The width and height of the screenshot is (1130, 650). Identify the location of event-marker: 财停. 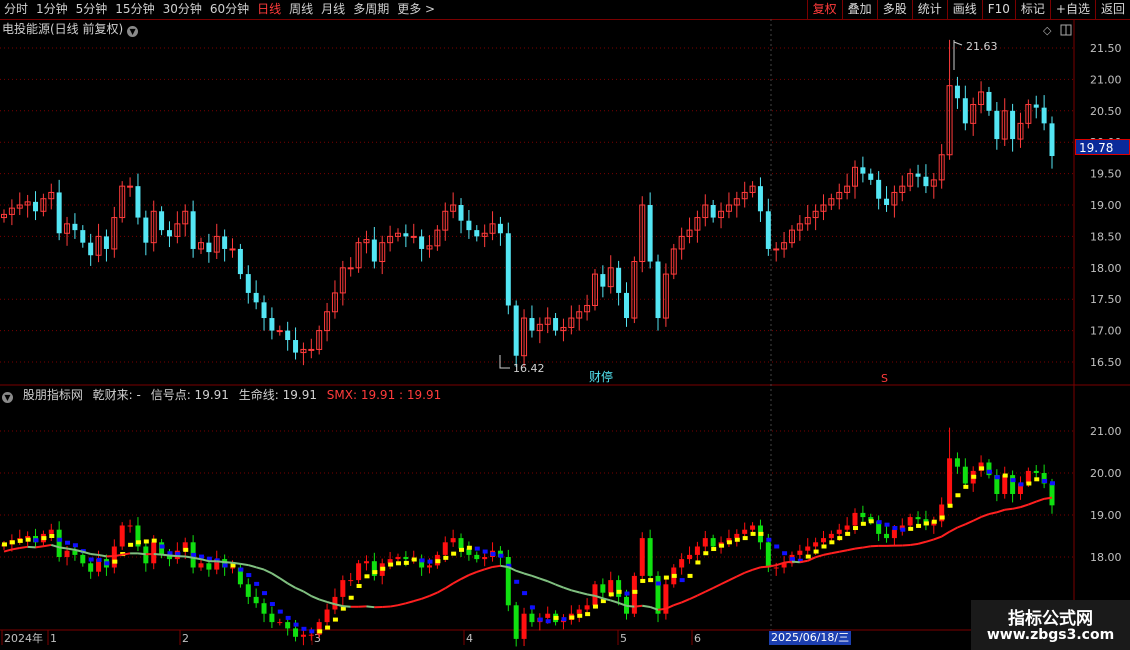
(601, 376).